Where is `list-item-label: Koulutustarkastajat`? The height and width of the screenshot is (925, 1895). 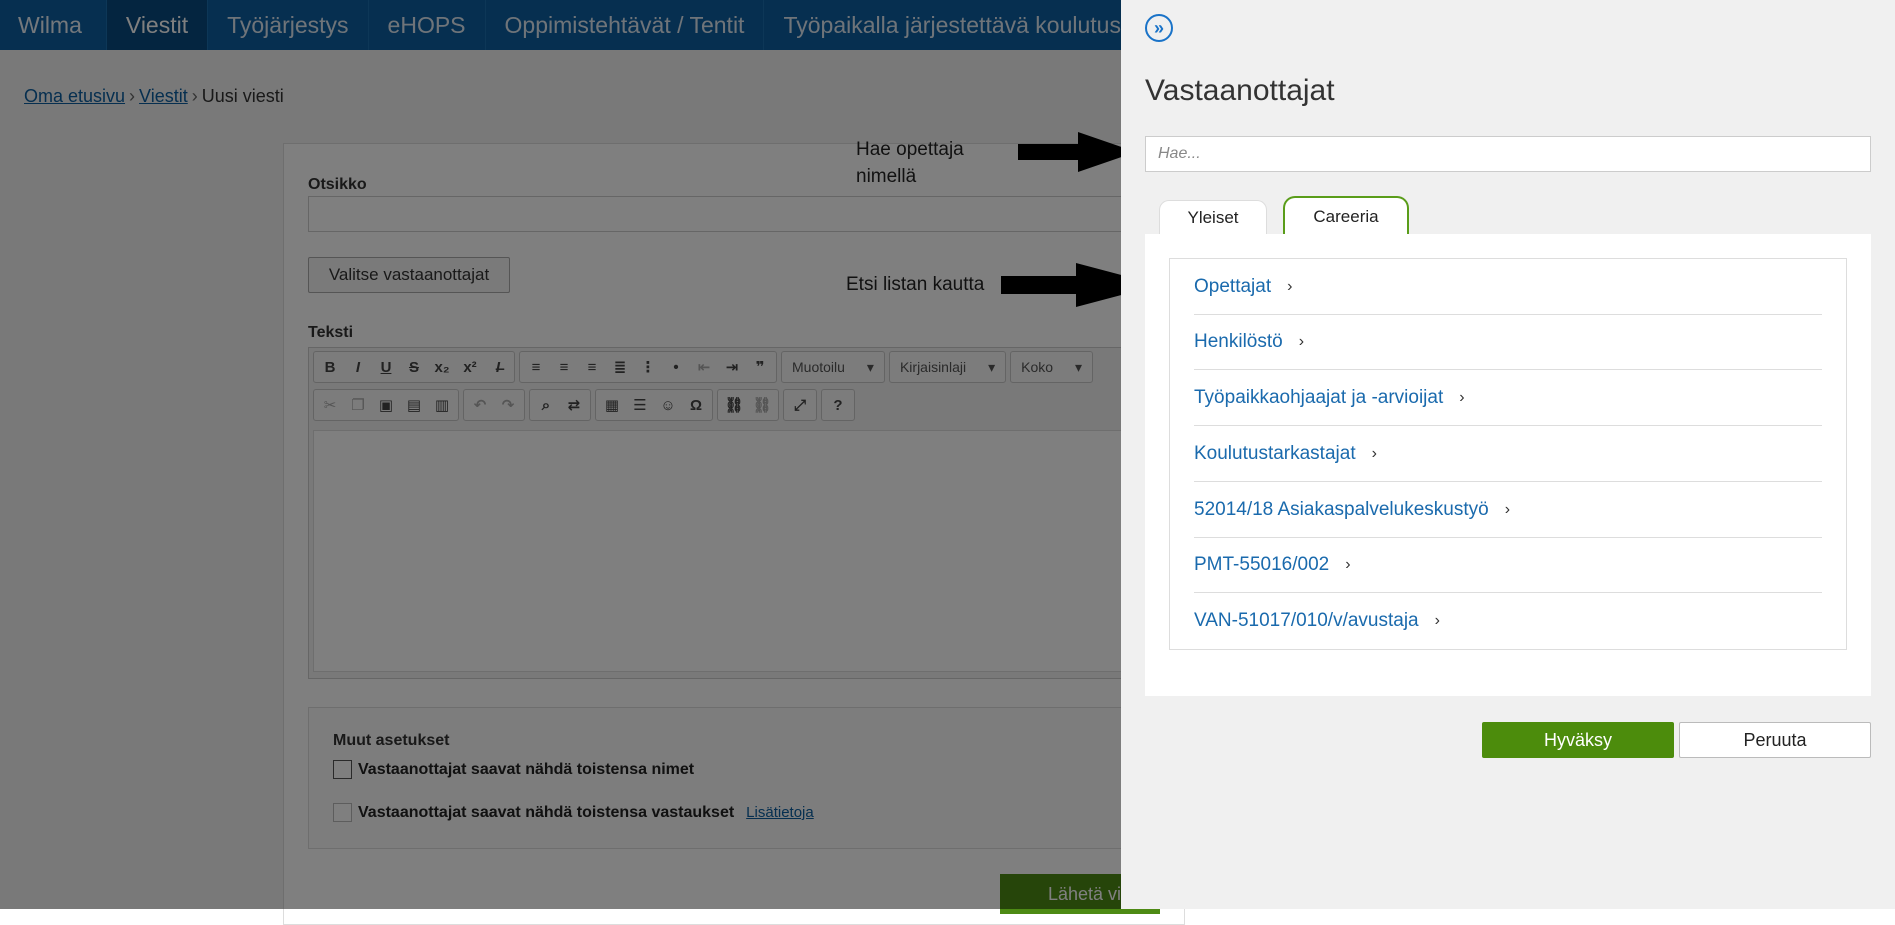
list-item-label: Koulutustarkastajat is located at coordinates (1275, 453).